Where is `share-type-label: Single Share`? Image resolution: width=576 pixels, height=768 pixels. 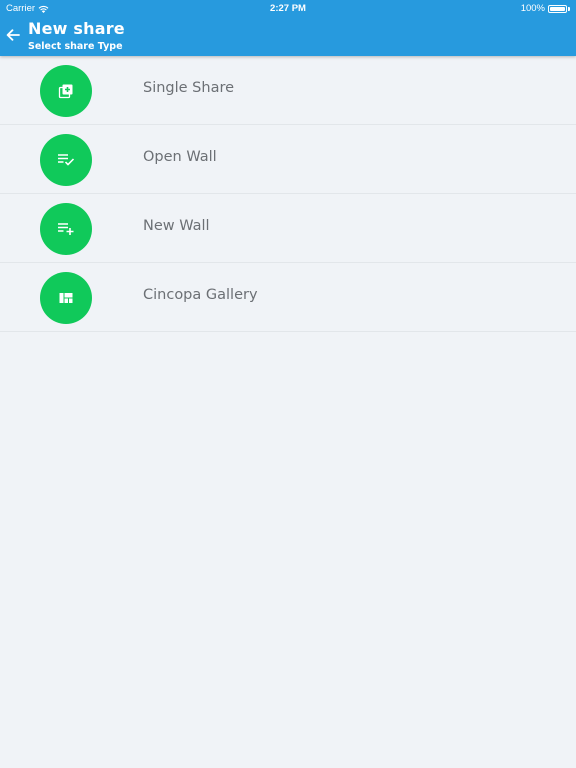
share-type-label: Single Share is located at coordinates (189, 88).